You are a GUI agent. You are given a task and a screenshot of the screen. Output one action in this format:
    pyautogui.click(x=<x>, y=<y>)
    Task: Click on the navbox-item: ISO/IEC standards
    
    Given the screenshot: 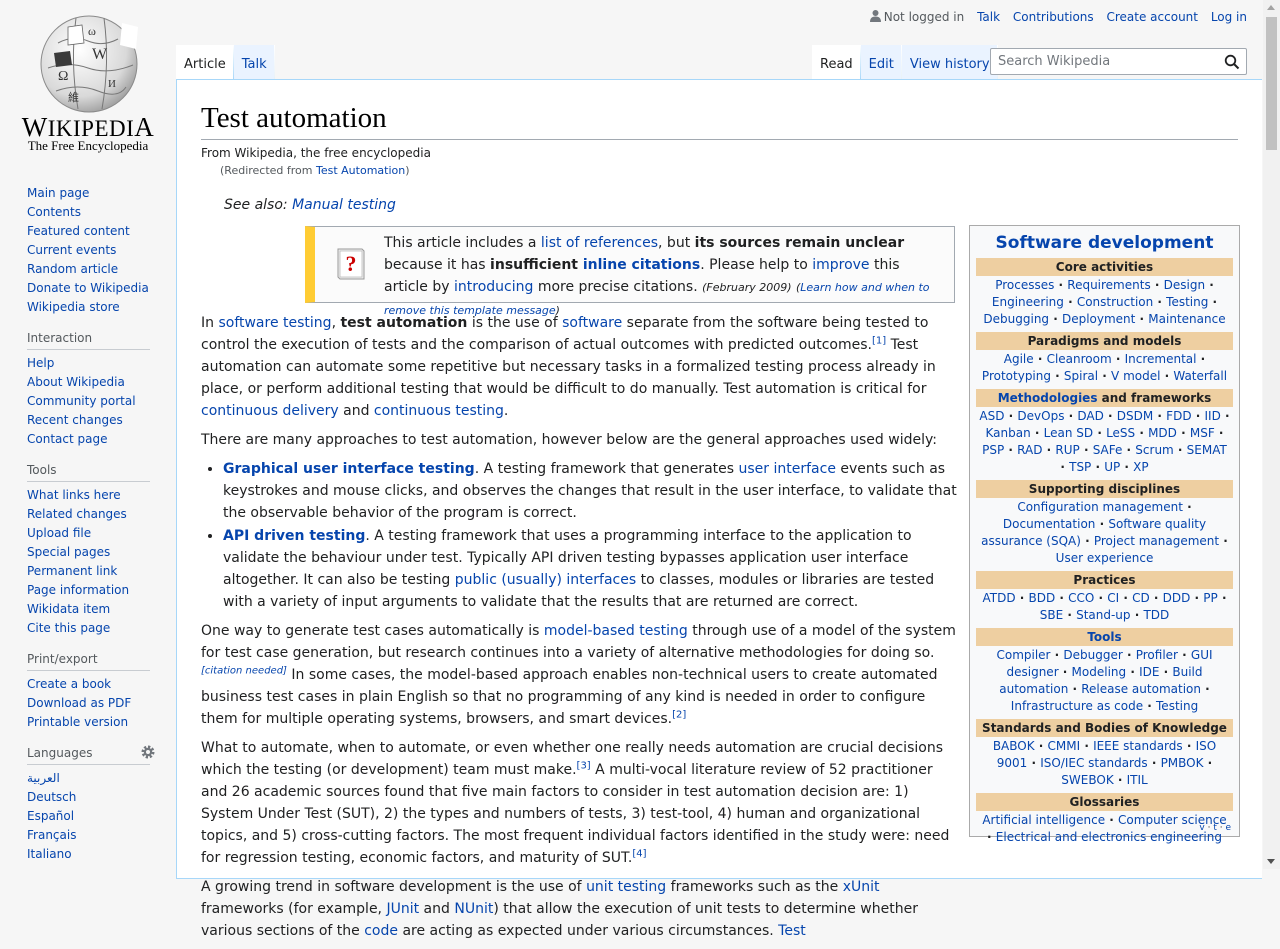 What is the action you would take?
    pyautogui.click(x=1093, y=763)
    